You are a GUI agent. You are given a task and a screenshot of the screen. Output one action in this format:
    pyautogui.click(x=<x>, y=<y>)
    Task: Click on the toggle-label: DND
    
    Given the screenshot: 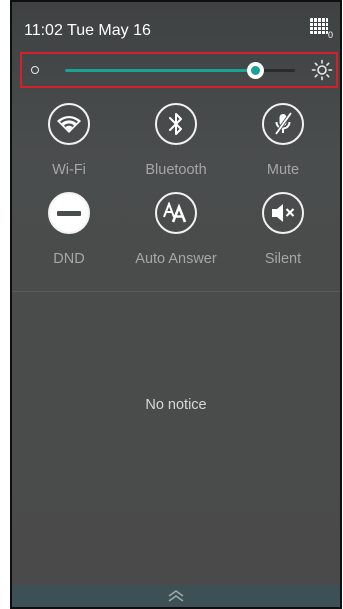 What is the action you would take?
    pyautogui.click(x=69, y=259)
    